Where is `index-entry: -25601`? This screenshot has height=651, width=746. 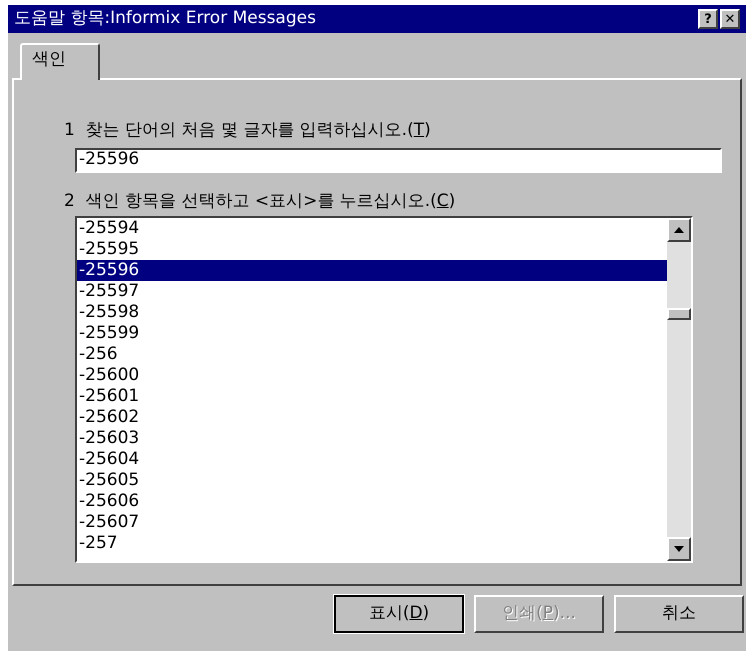 index-entry: -25601 is located at coordinates (372, 396).